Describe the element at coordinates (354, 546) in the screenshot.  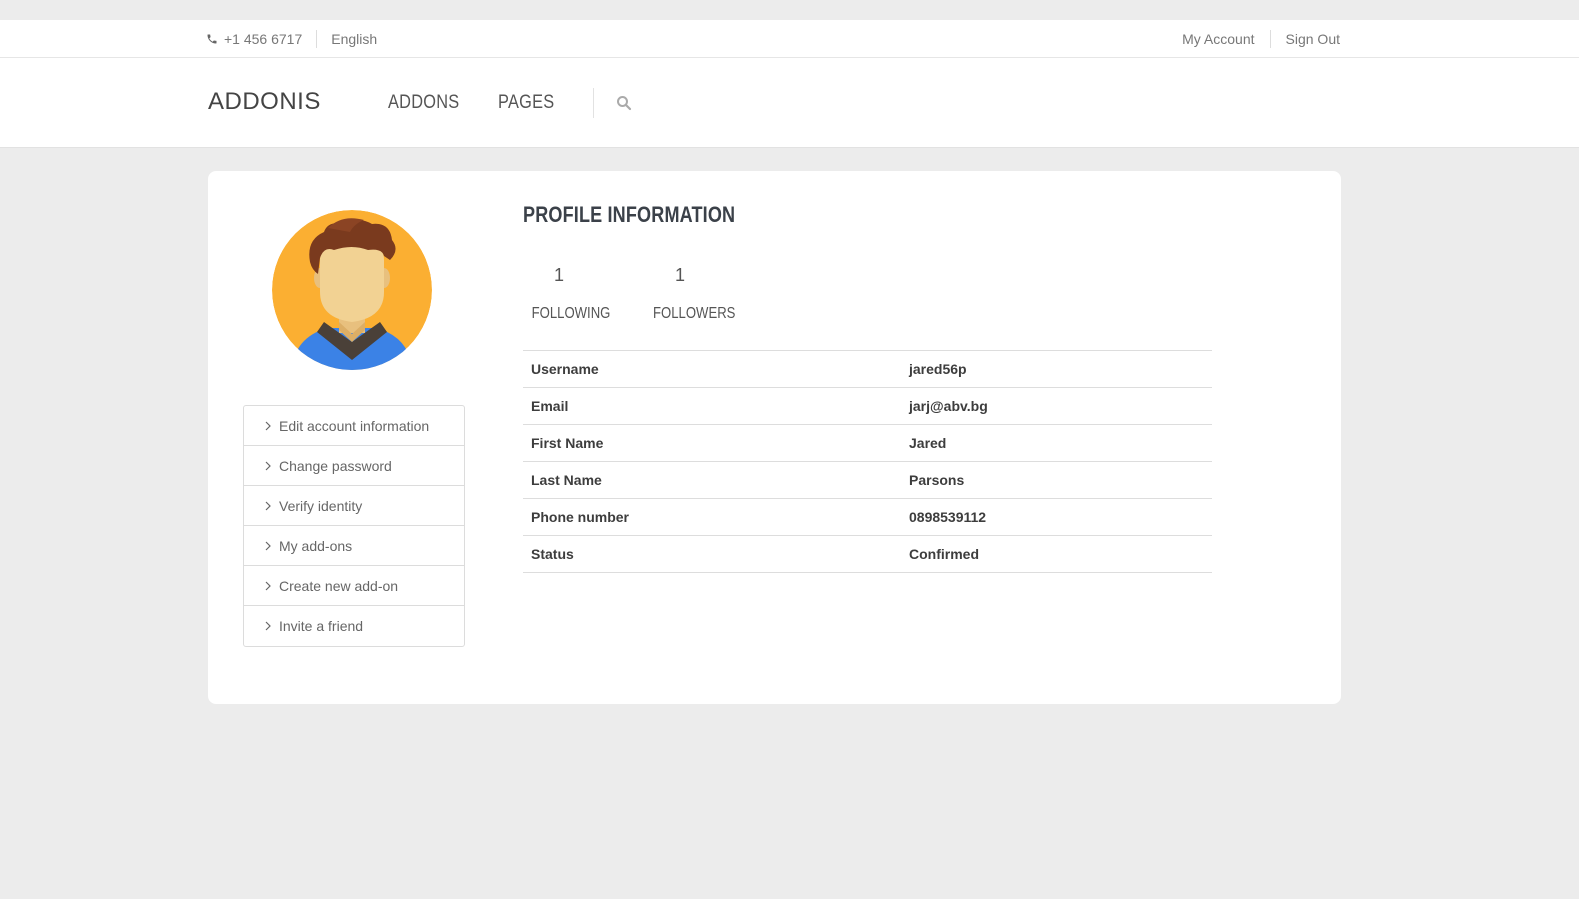
I see `menu-item-my-addons: My add-ons` at that location.